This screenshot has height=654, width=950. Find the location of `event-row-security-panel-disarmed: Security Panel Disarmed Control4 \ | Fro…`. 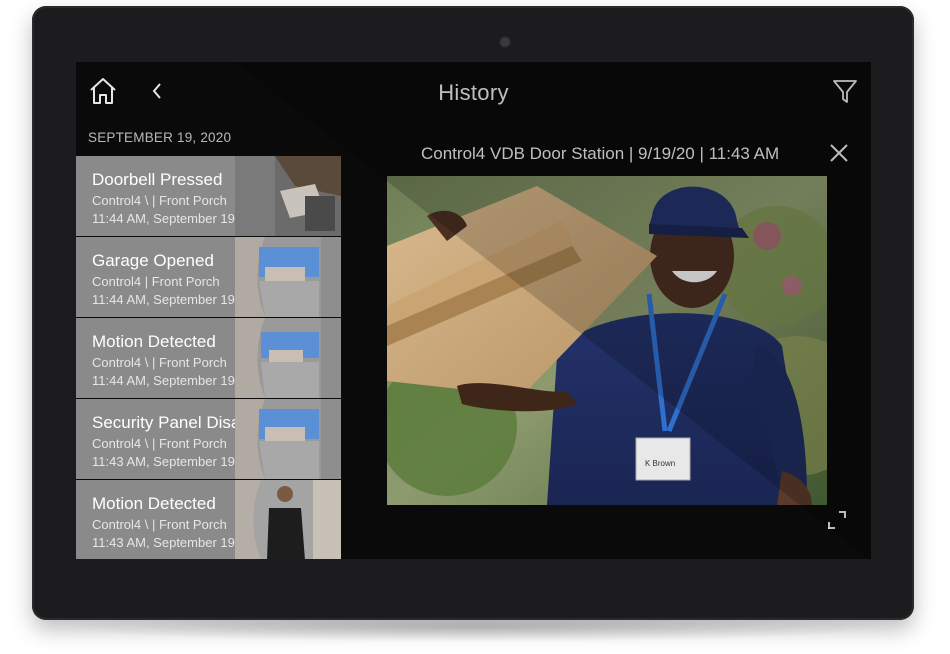

event-row-security-panel-disarmed: Security Panel Disarmed Control4 \ | Fro… is located at coordinates (208, 439).